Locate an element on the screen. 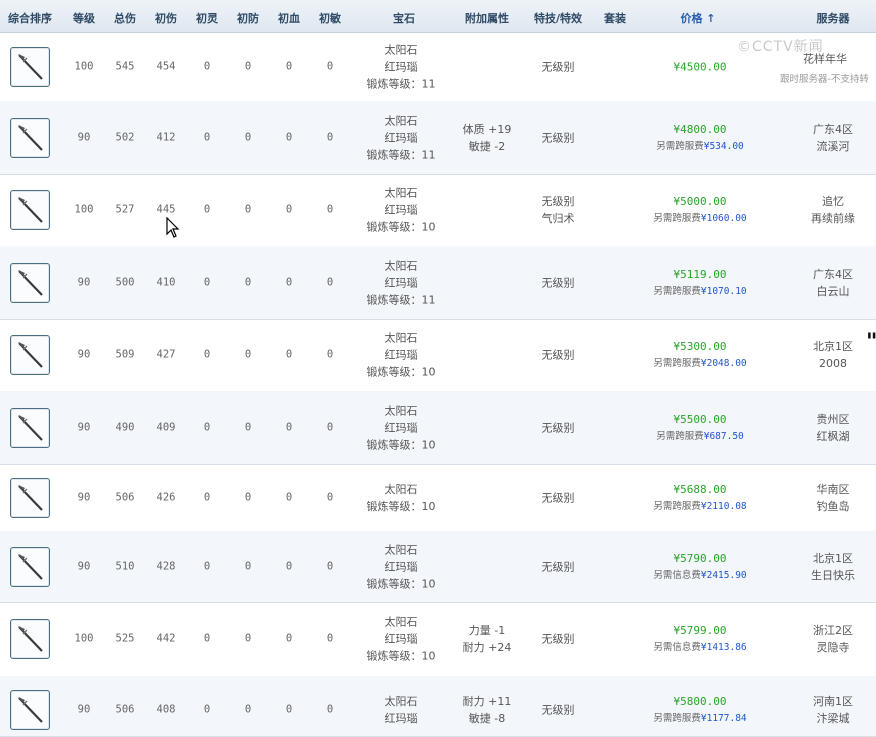 The height and width of the screenshot is (737, 876). column-header: 套装 is located at coordinates (615, 18).